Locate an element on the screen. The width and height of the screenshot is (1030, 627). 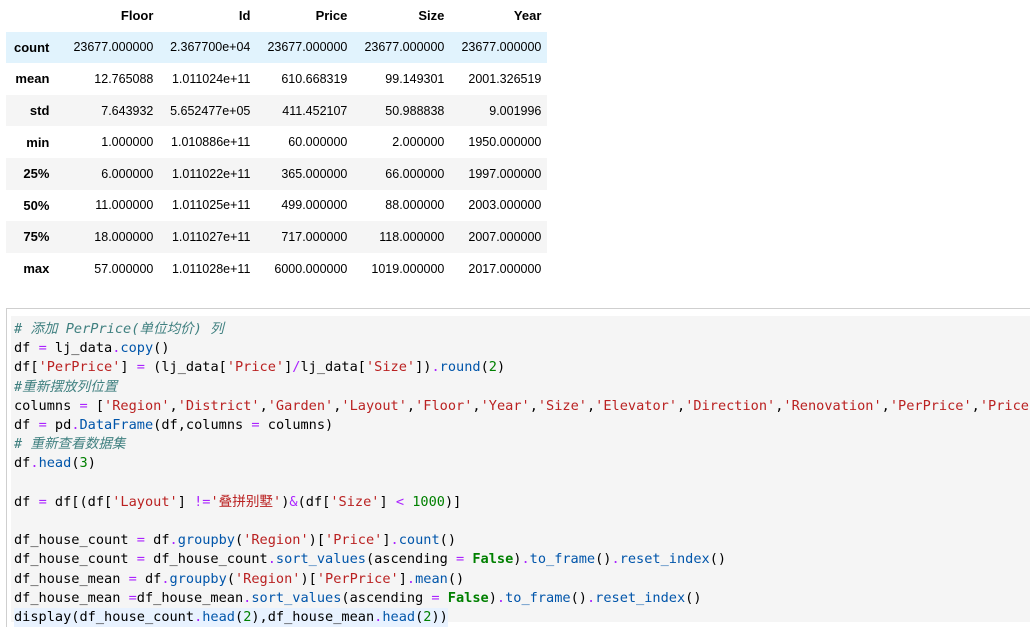
code-token: # 添加 PerPrice(单位均价) 列 is located at coordinates (119, 329).